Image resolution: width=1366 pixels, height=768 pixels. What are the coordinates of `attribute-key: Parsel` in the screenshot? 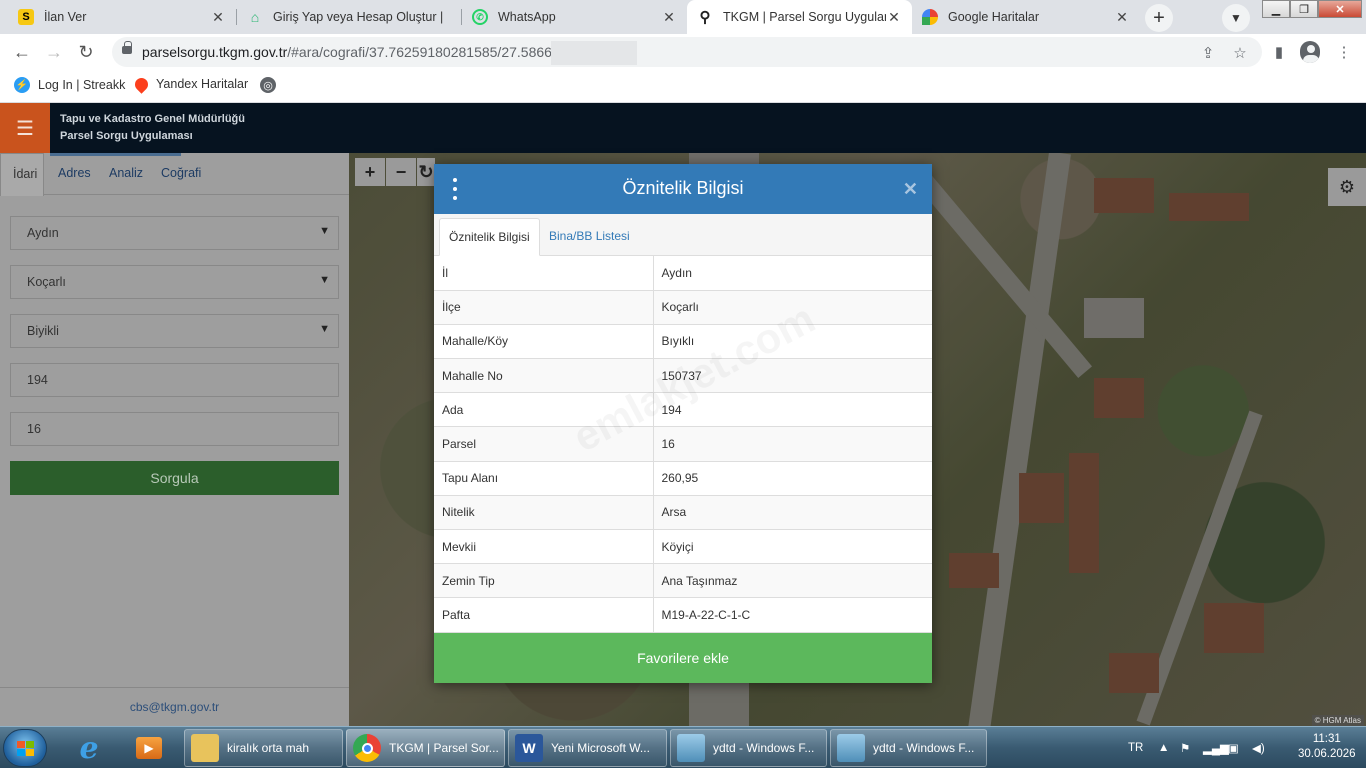 It's located at (544, 444).